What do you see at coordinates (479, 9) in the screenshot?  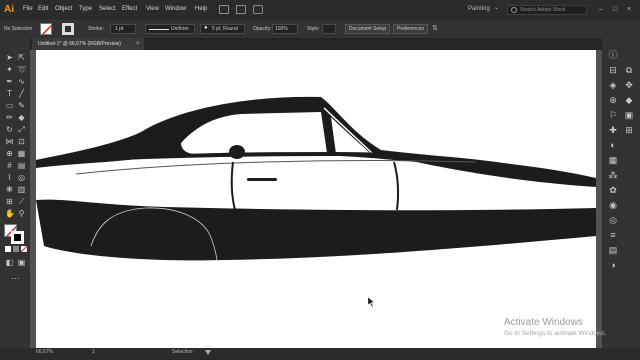 I see `workspace-switcher: Painting` at bounding box center [479, 9].